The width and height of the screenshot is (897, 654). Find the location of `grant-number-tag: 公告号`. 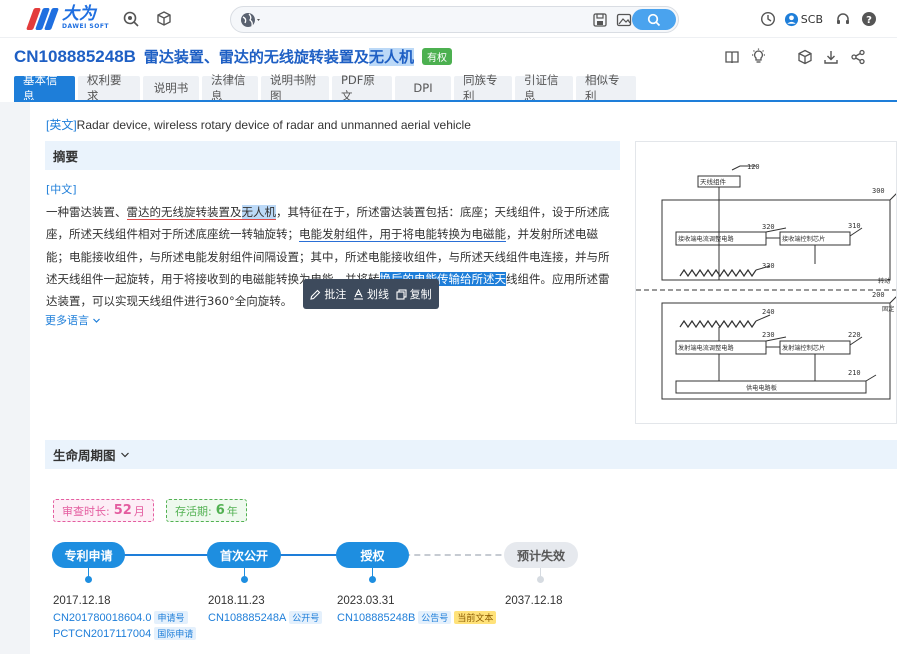

grant-number-tag: 公告号 is located at coordinates (435, 617).